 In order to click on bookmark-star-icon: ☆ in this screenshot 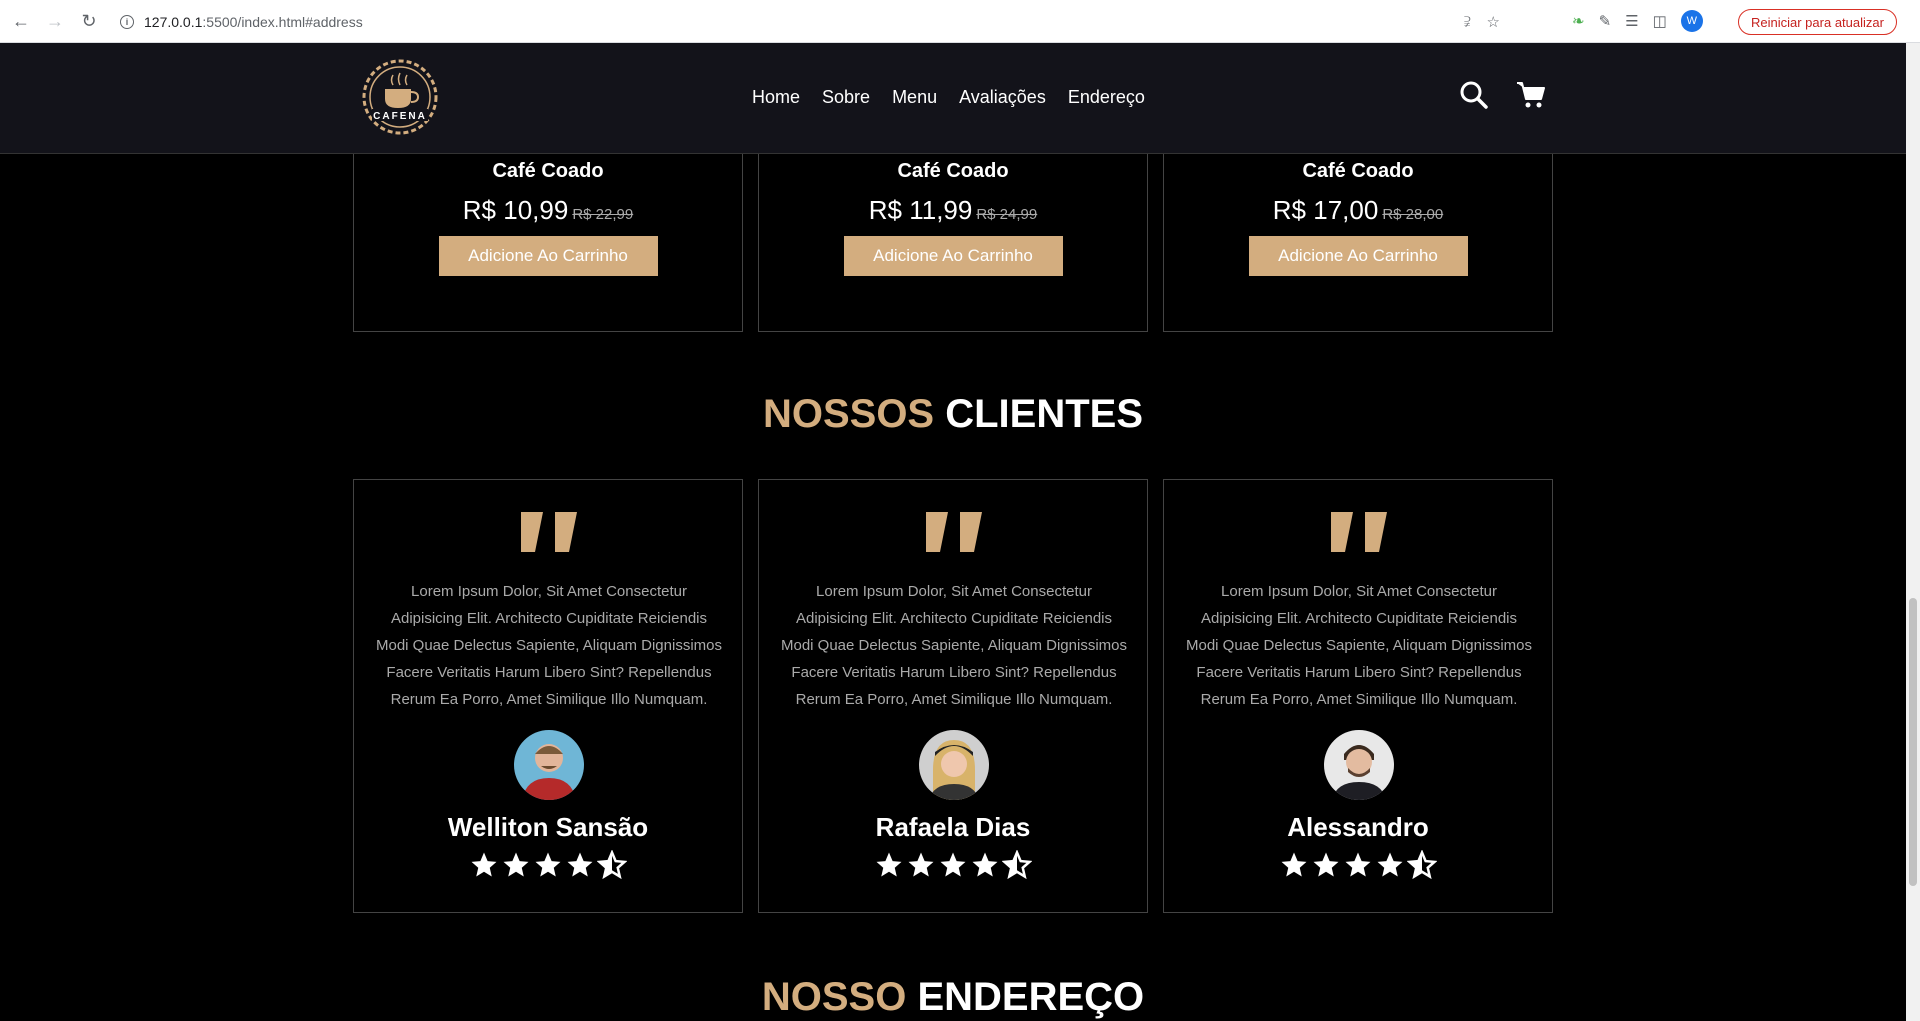, I will do `click(1493, 22)`.